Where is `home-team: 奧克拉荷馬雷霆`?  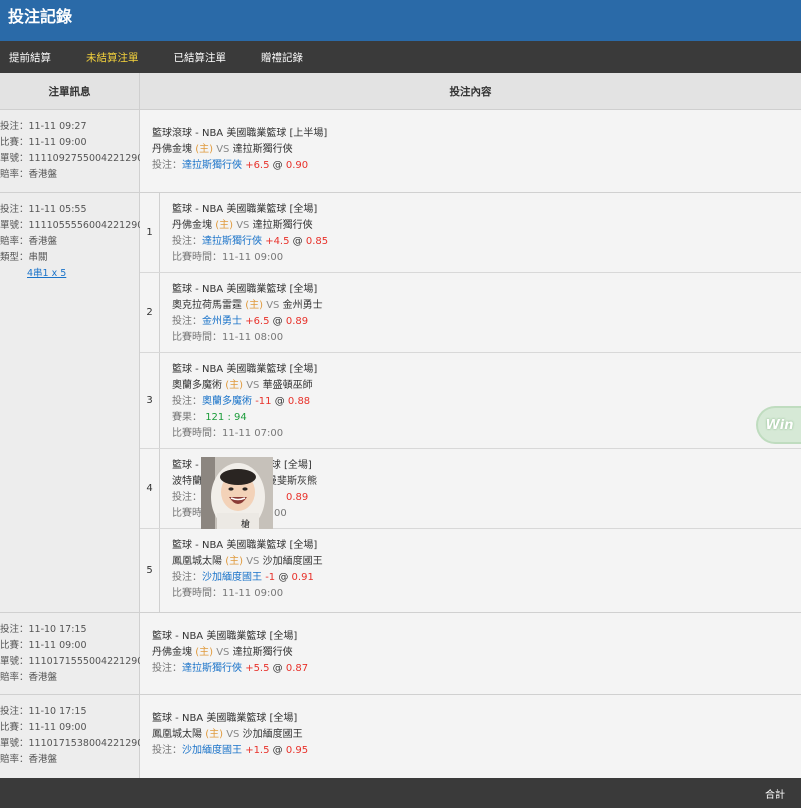 home-team: 奧克拉荷馬雷霆 is located at coordinates (207, 305).